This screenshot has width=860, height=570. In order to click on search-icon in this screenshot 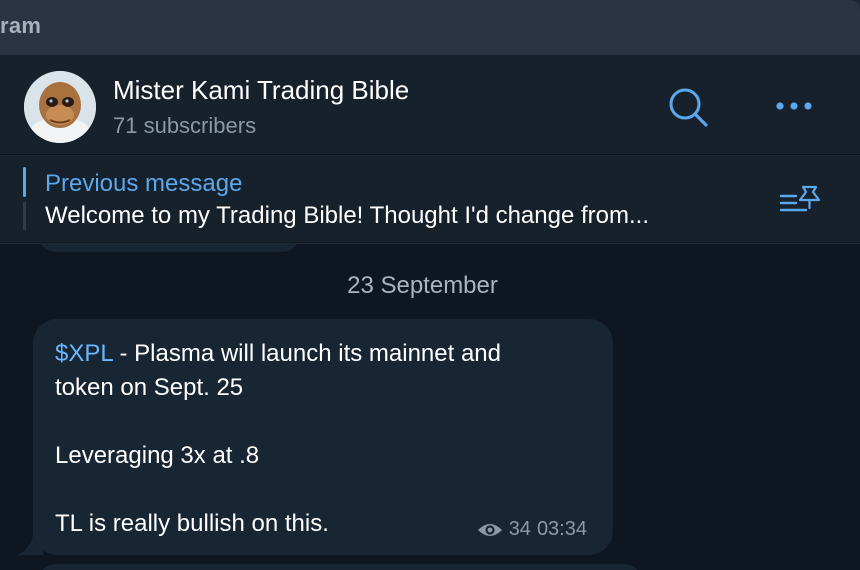, I will do `click(688, 107)`.